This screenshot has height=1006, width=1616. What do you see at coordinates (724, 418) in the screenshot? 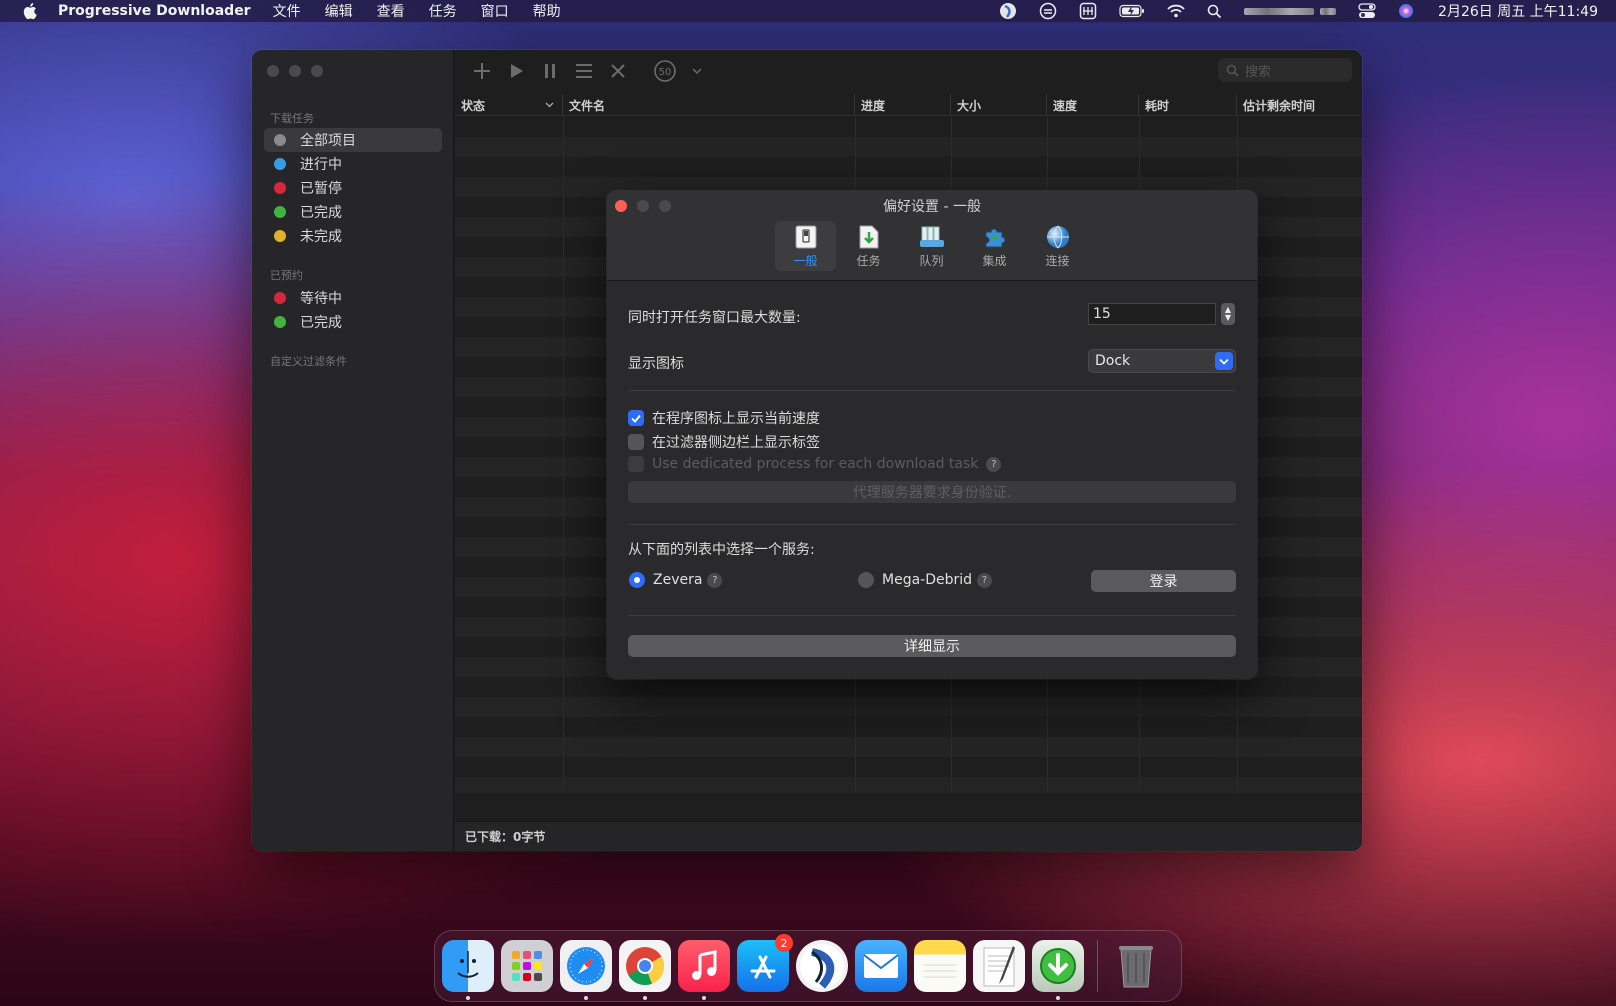
I see `show-speed-checkbox: 在程序图标上显示当前速度` at bounding box center [724, 418].